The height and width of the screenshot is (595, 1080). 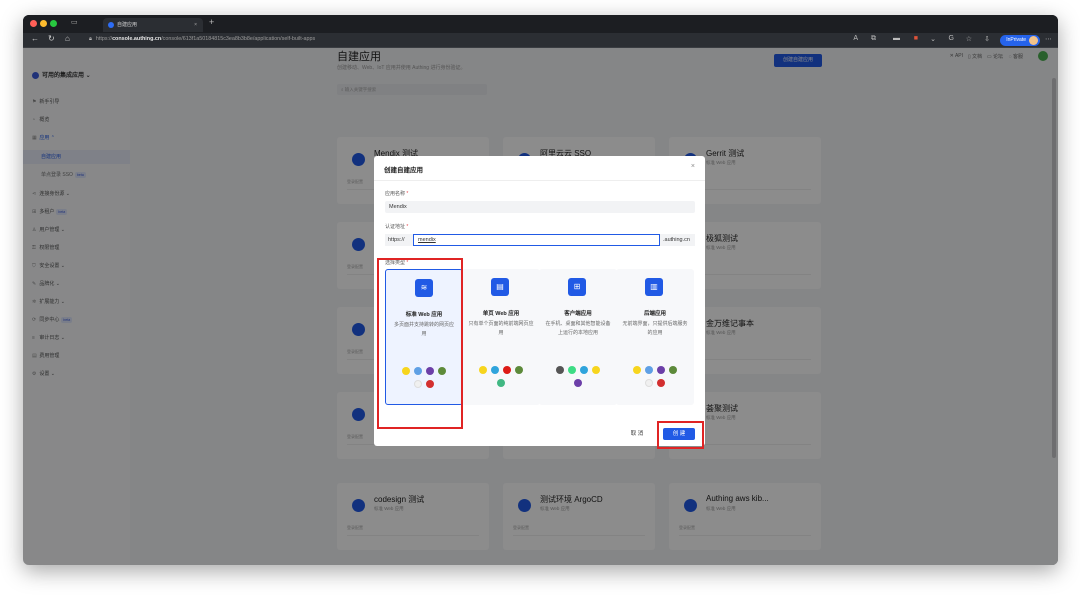 I want to click on auth-url-group: https:// mendix .authing.cn, so click(x=540, y=240).